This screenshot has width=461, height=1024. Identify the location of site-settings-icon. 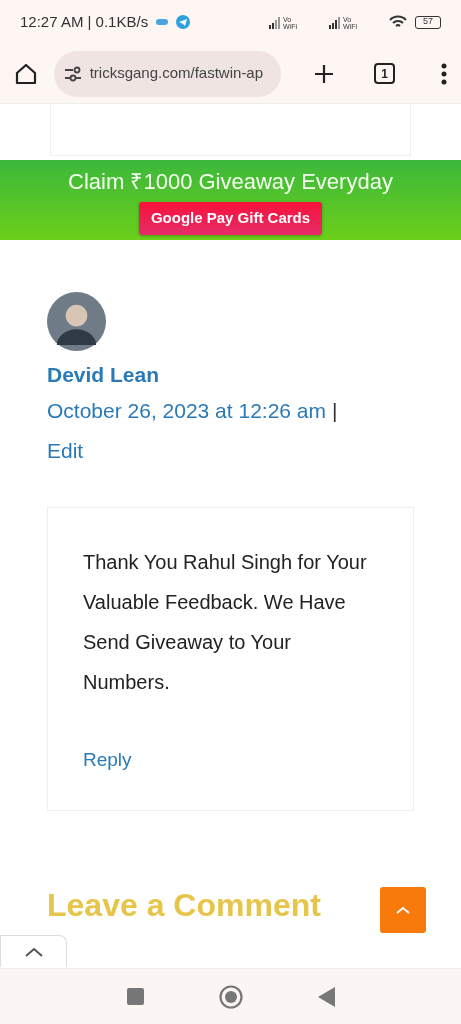
(72, 73).